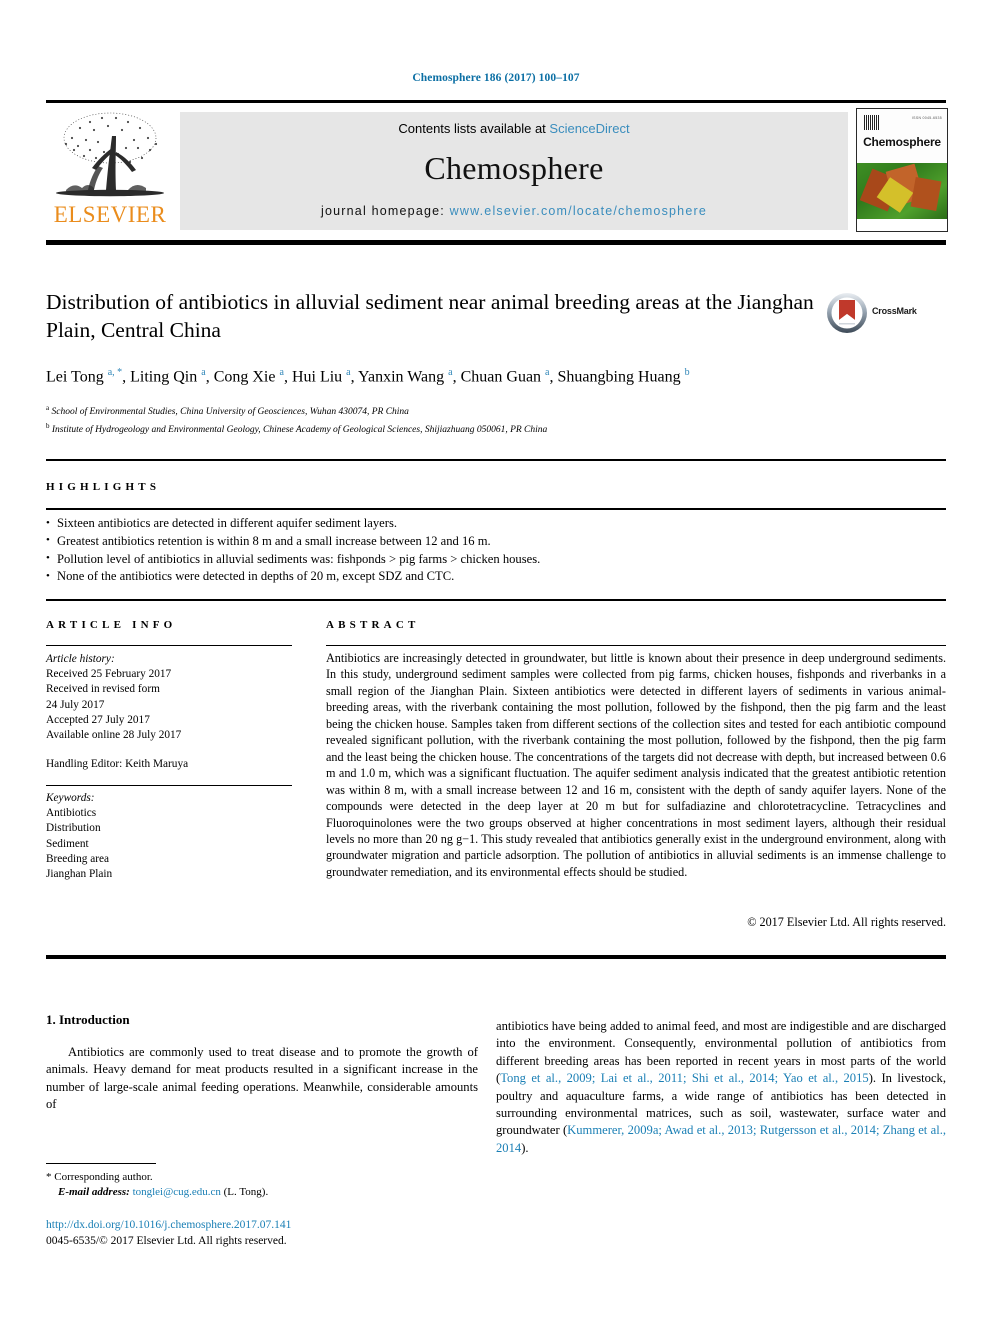 This screenshot has height=1323, width=992. I want to click on masthead-bottom-bar, so click(496, 242).